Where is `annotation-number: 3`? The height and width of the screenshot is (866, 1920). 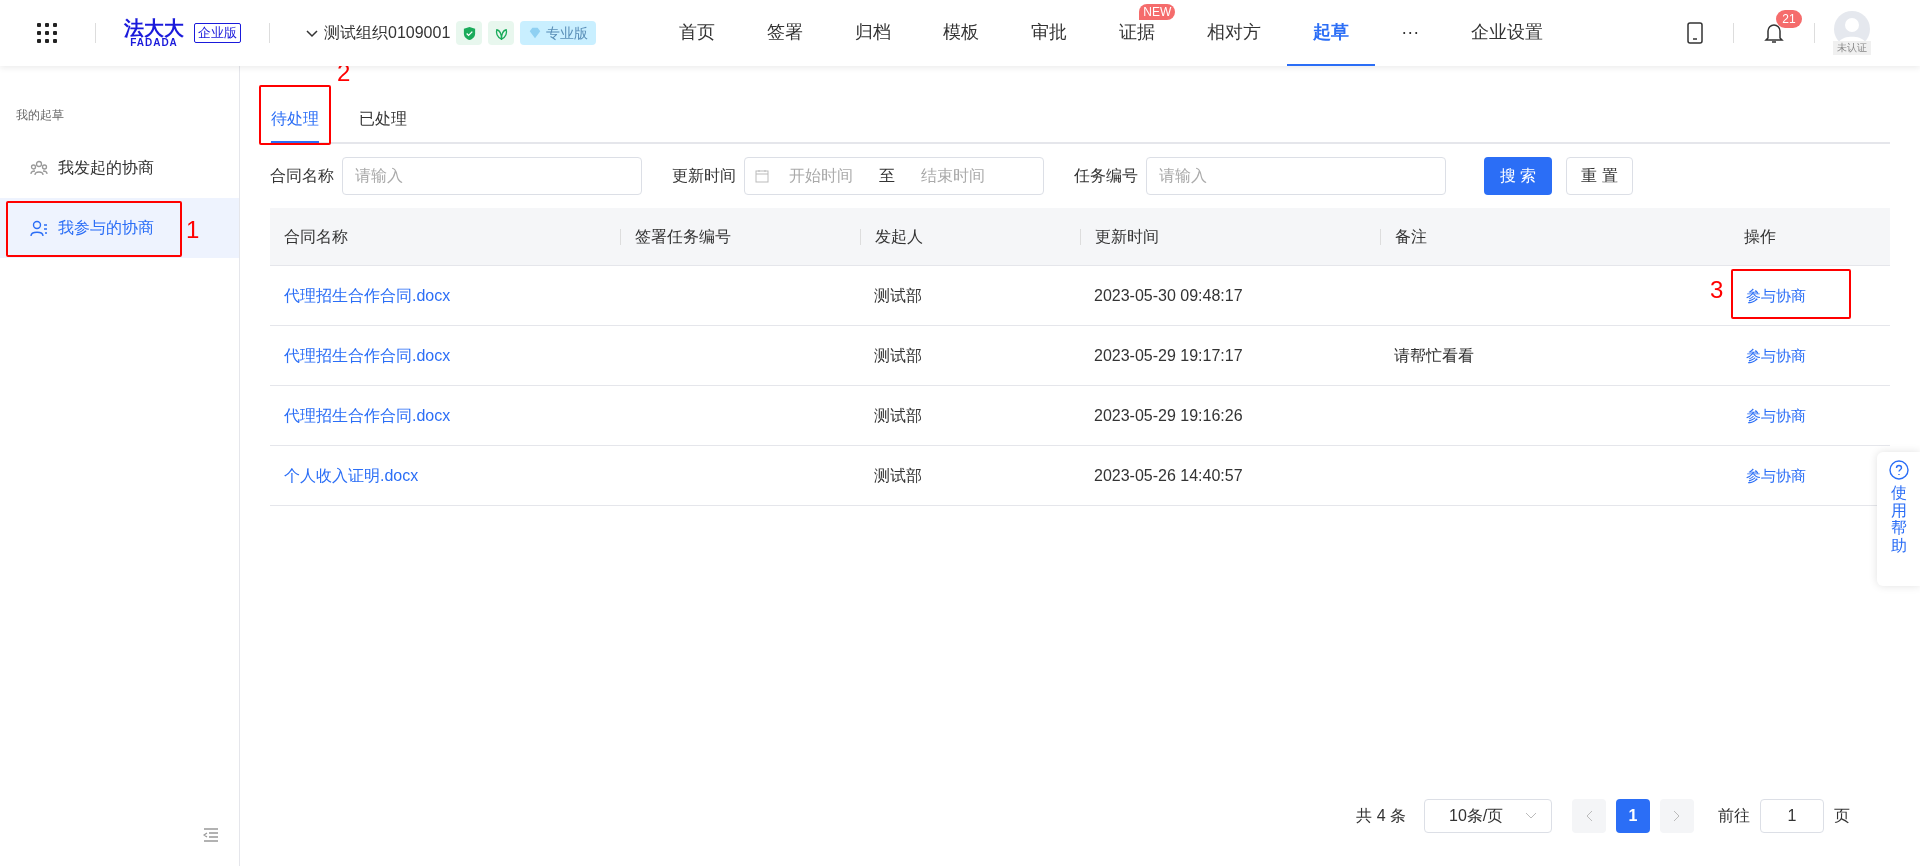 annotation-number: 3 is located at coordinates (1717, 289).